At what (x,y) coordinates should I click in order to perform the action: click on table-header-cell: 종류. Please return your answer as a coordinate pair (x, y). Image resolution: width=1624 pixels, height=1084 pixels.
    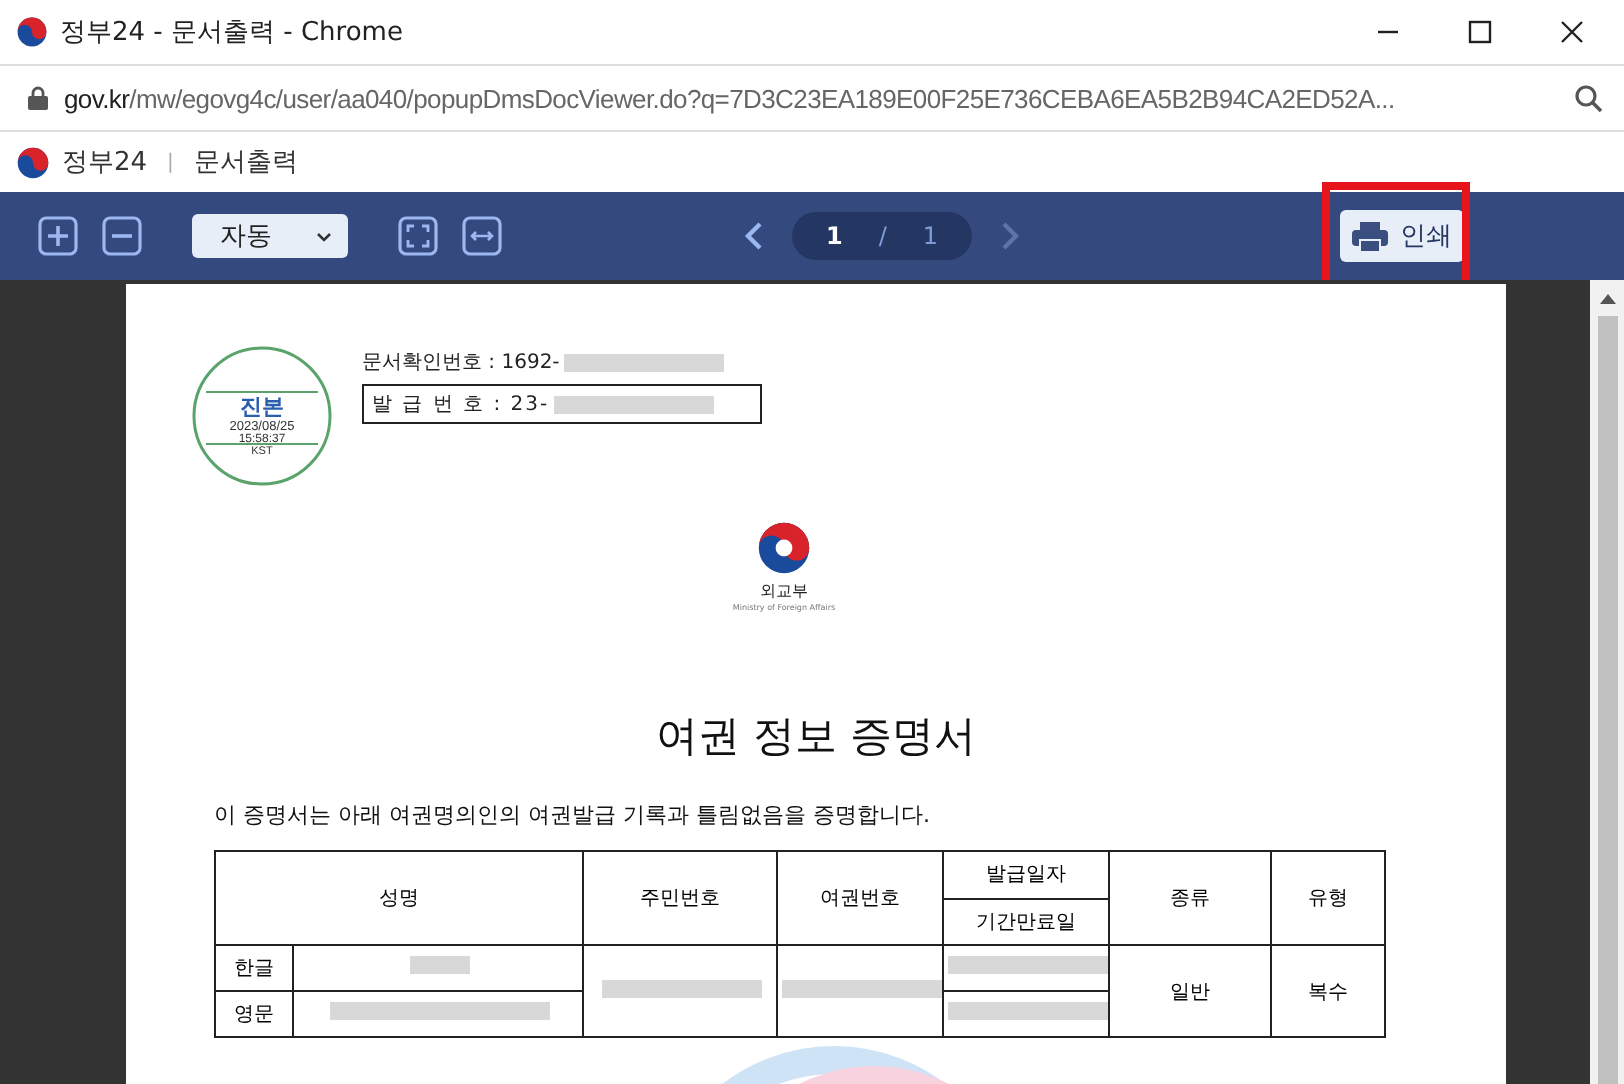
    Looking at the image, I should click on (1190, 898).